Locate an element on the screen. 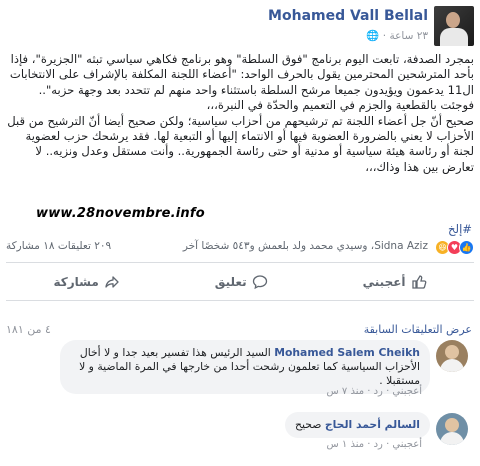 The height and width of the screenshot is (466, 480). post-actions: أعجبني تعليق مشاركة is located at coordinates (240, 282).